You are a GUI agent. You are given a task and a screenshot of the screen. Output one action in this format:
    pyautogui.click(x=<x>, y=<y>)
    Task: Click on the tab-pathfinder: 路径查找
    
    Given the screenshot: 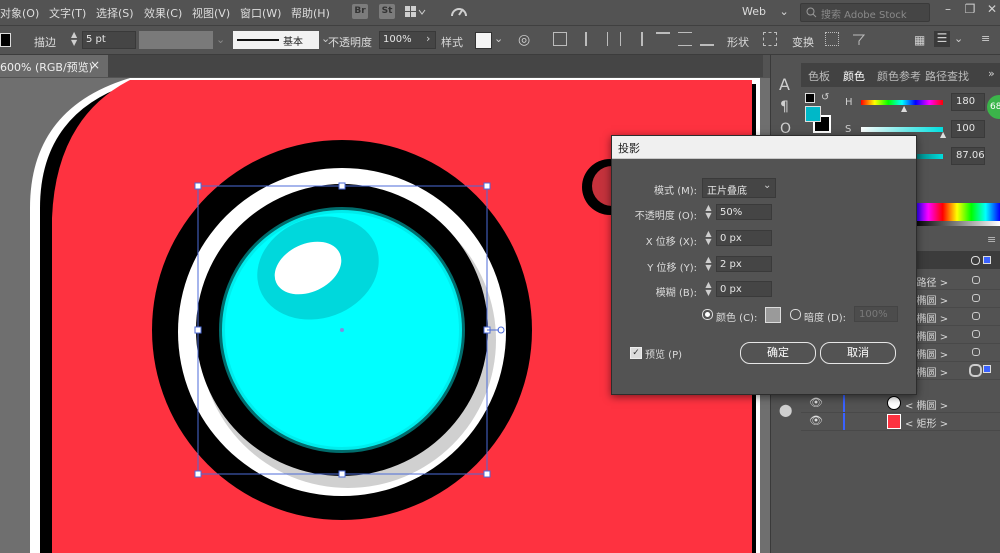 What is the action you would take?
    pyautogui.click(x=947, y=76)
    